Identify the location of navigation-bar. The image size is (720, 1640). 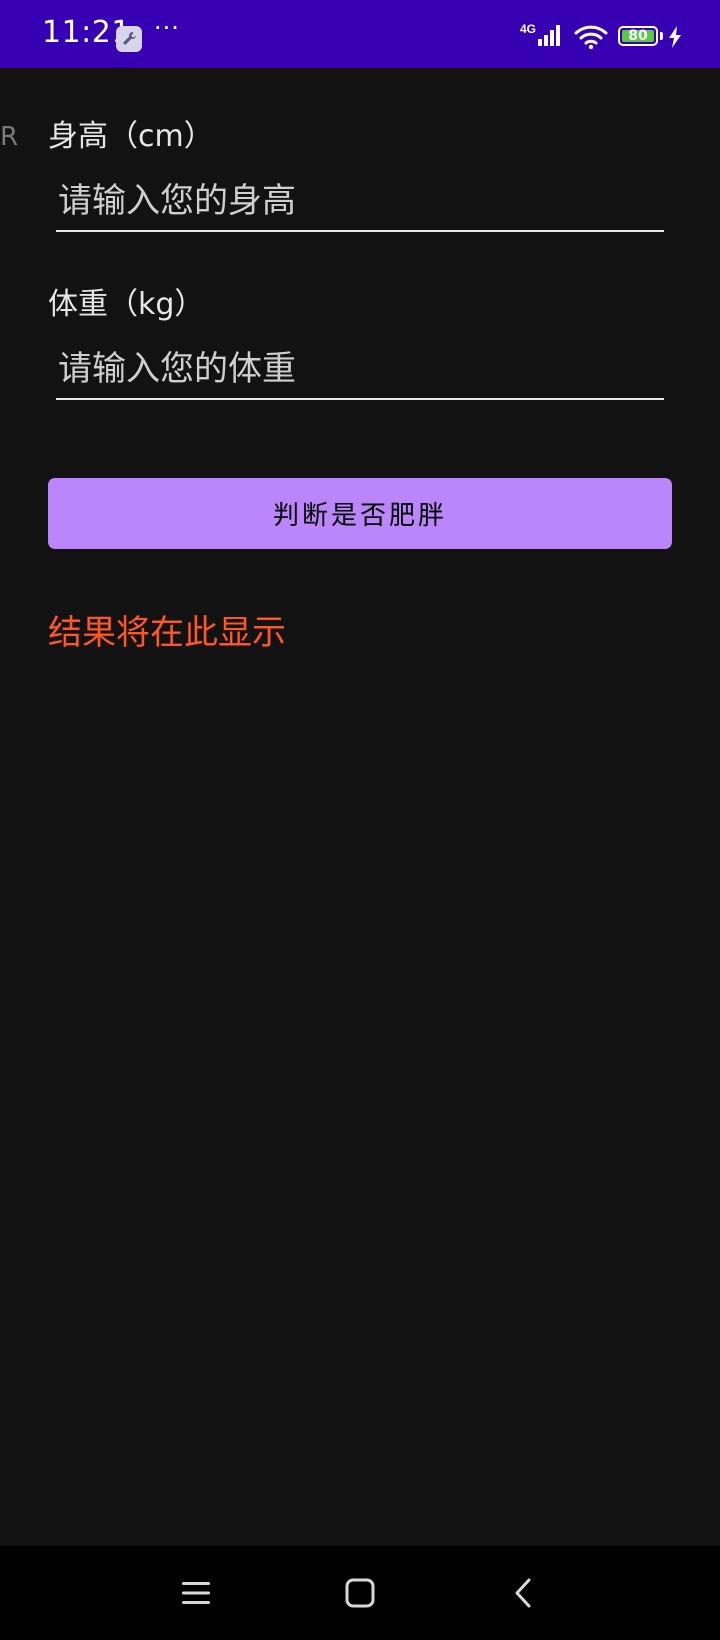
(360, 1593).